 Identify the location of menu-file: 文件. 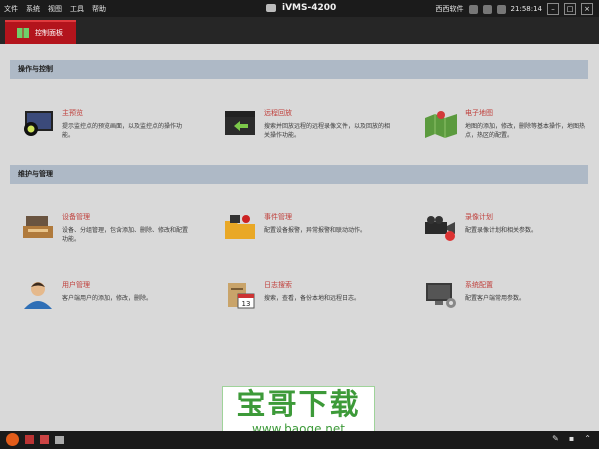
(11, 9).